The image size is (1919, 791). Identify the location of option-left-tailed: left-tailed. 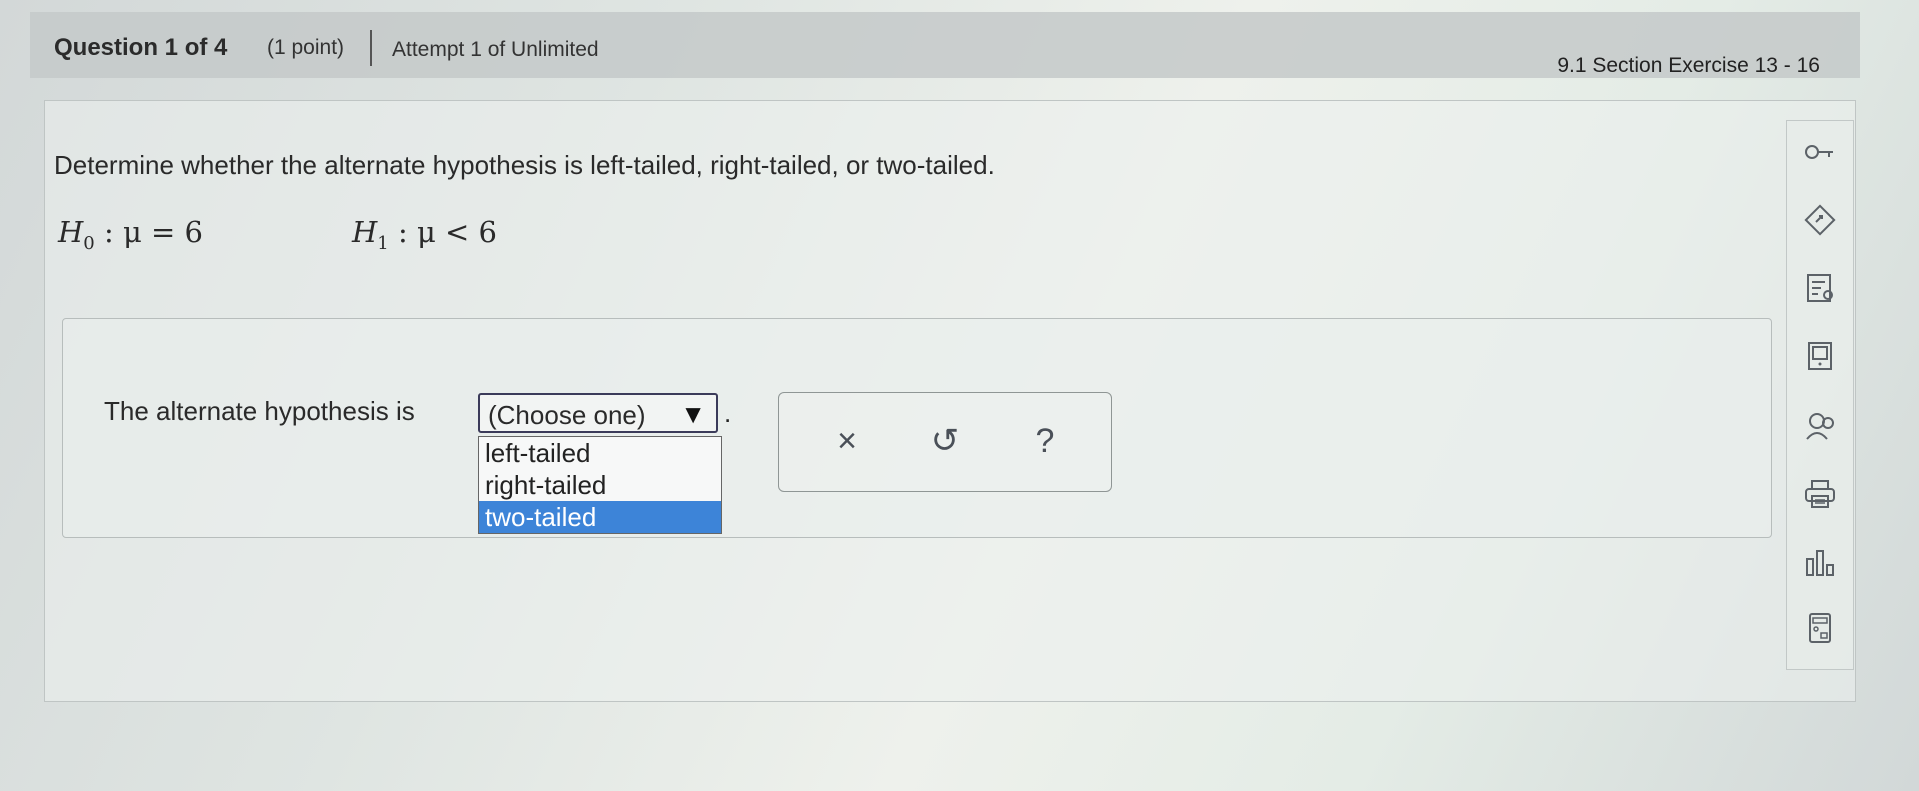
(600, 453).